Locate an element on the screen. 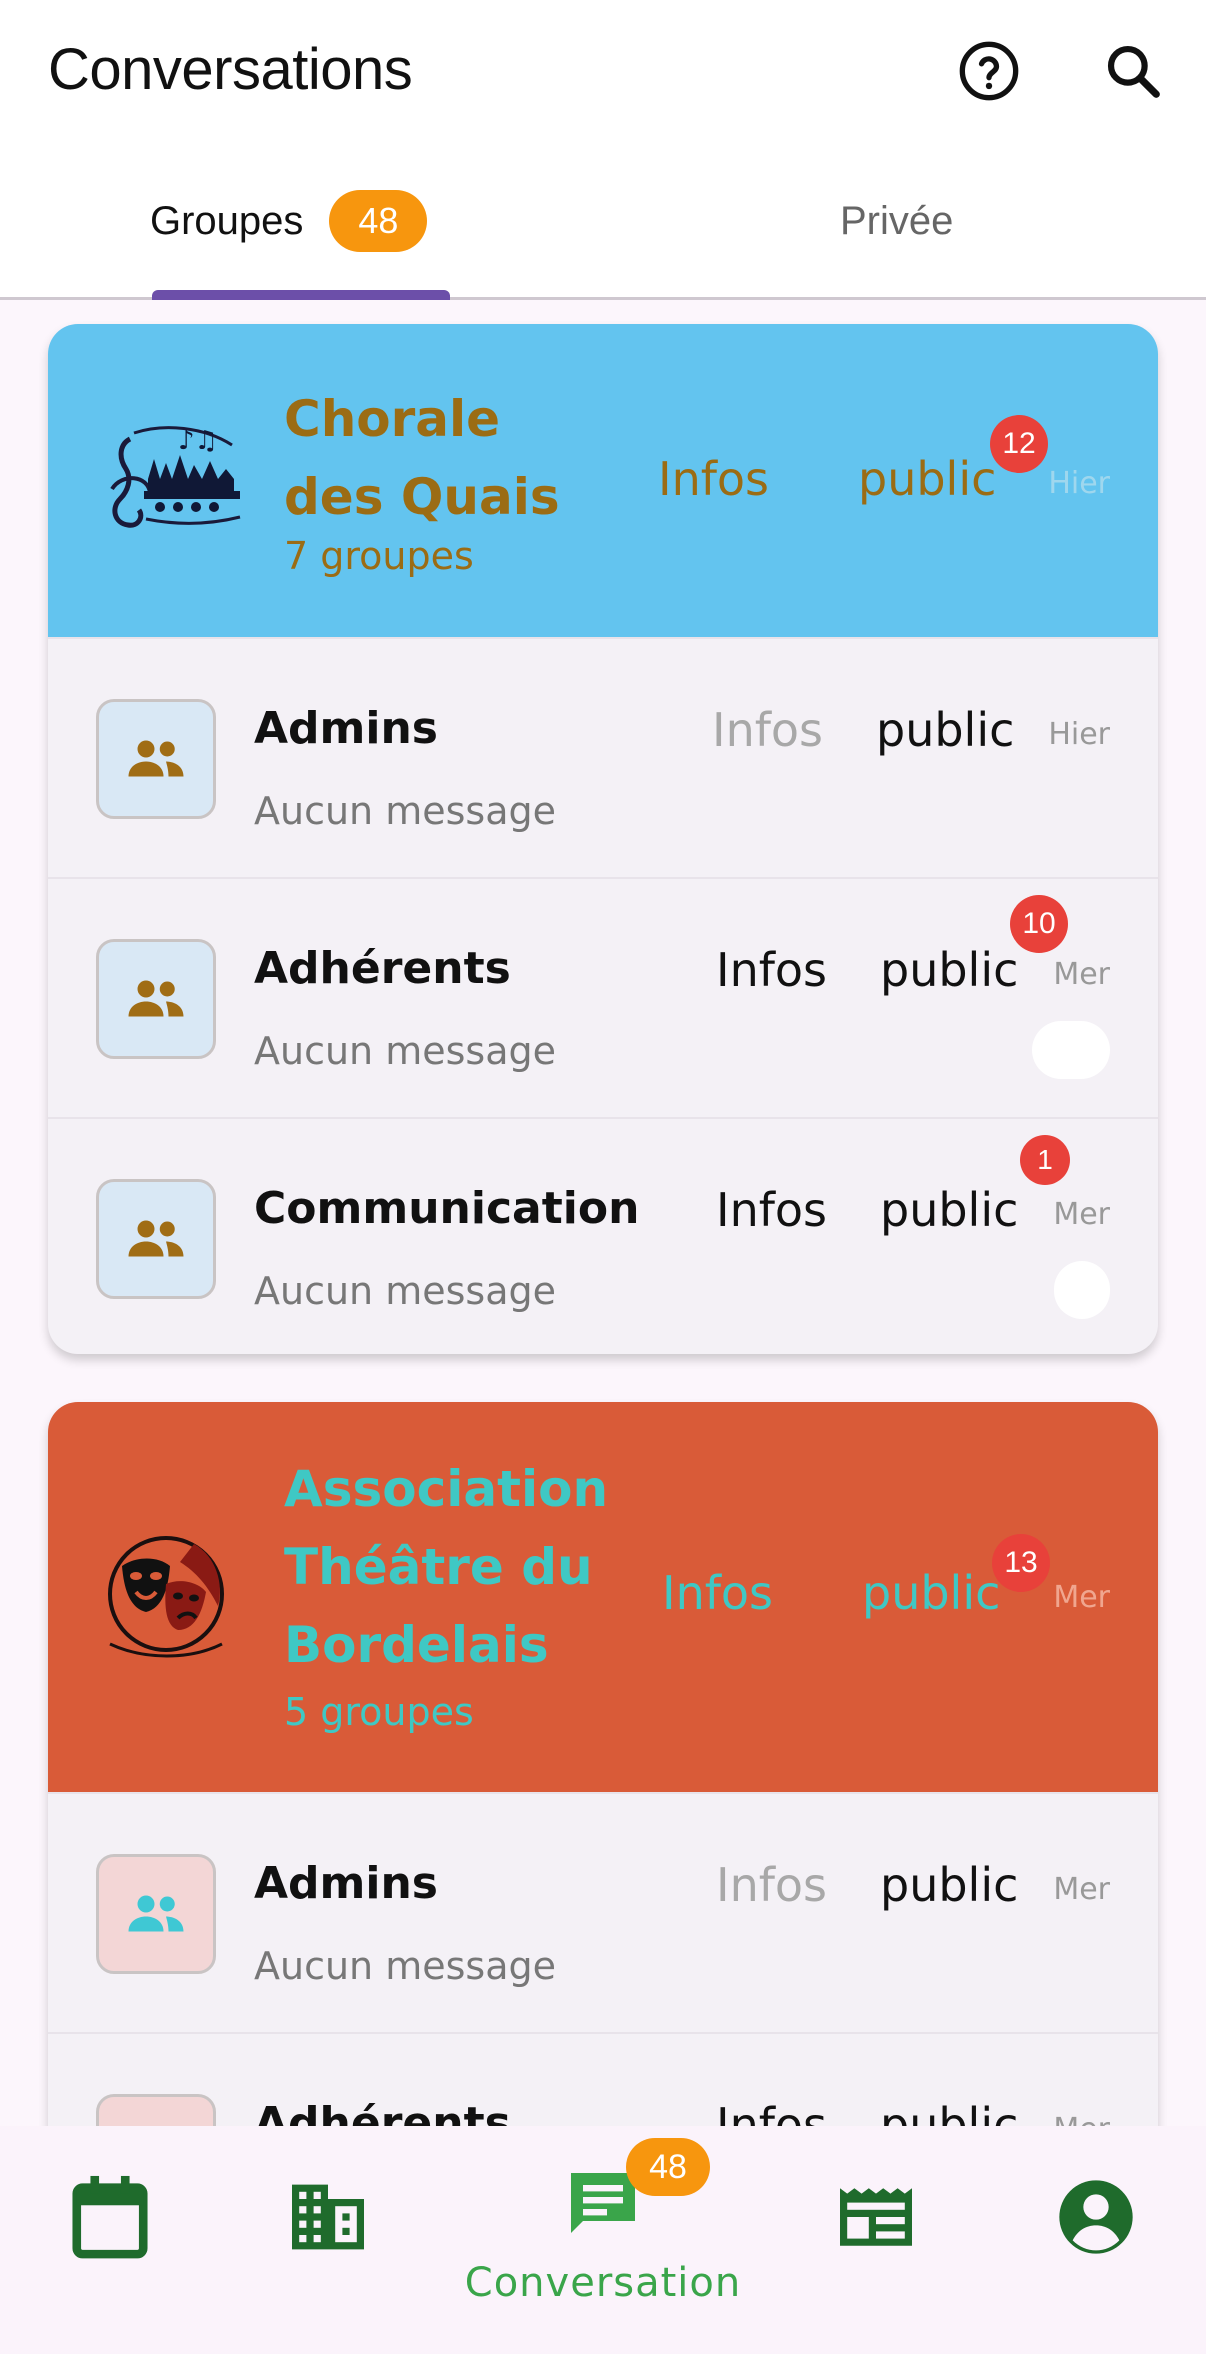  association-group-count: 7 groupes is located at coordinates (379, 556).